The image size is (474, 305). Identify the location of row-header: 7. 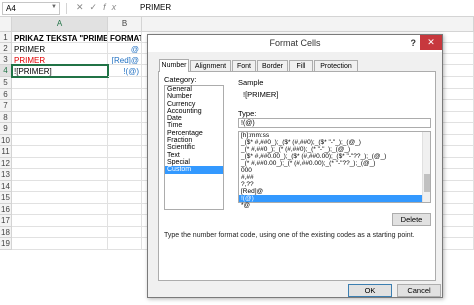
(6, 106).